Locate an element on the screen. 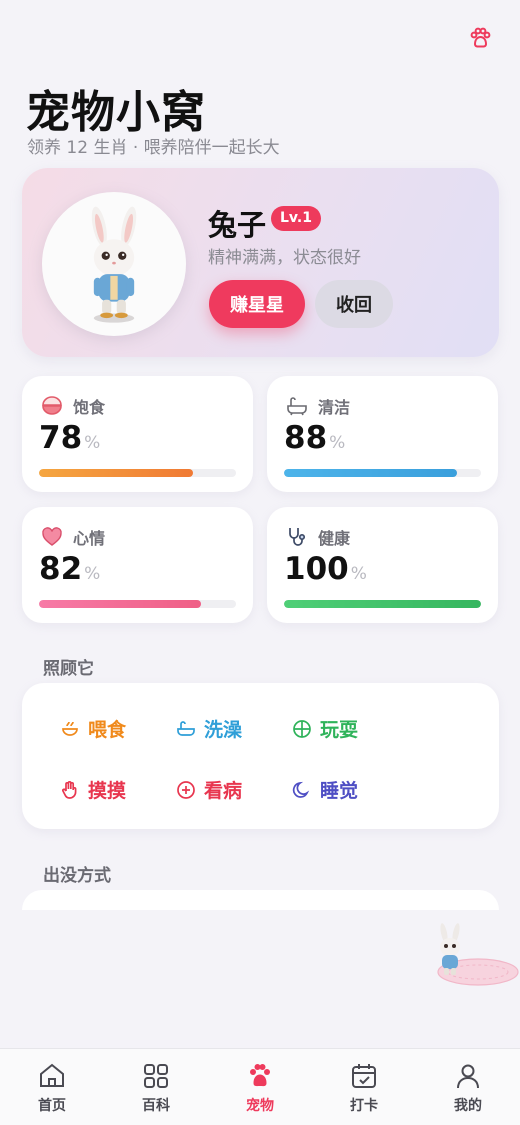  hand-icon is located at coordinates (69, 789).